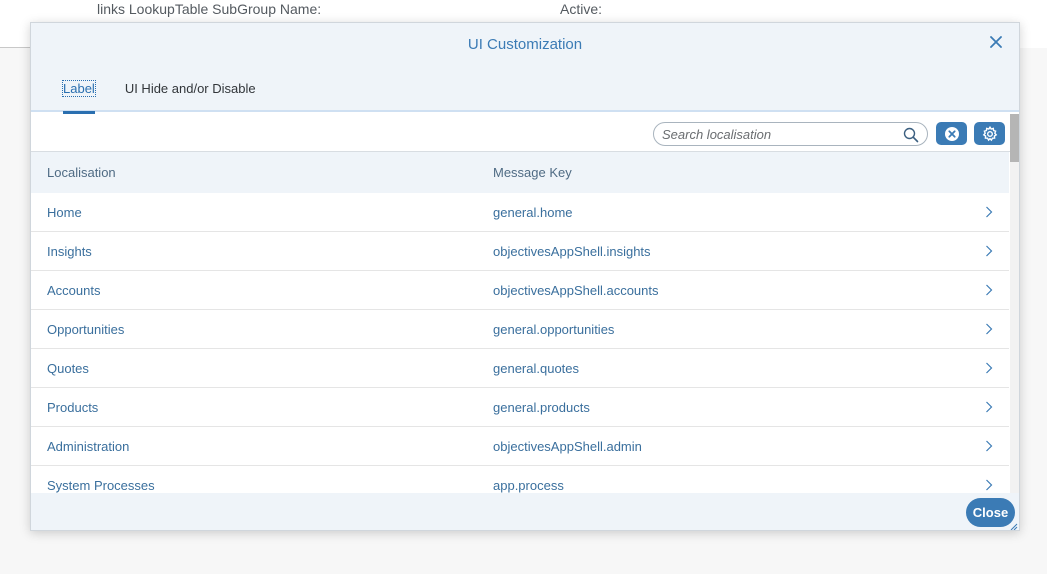 Image resolution: width=1047 pixels, height=574 pixels. What do you see at coordinates (572, 251) in the screenshot?
I see `message-key-cell: objectivesAppShell.insights` at bounding box center [572, 251].